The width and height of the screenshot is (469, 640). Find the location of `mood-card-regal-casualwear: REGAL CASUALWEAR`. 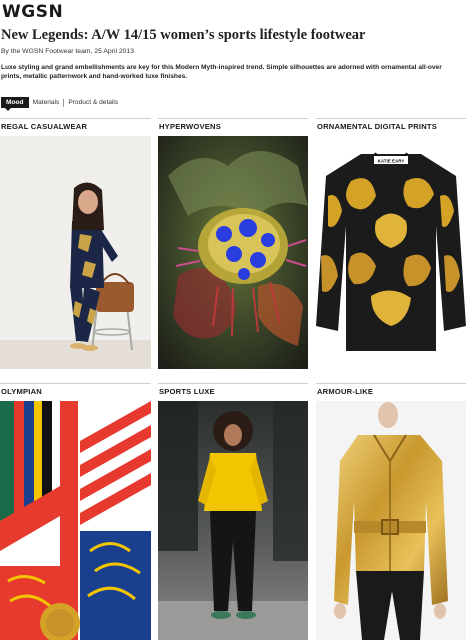

mood-card-regal-casualwear: REGAL CASUALWEAR is located at coordinates (75, 244).